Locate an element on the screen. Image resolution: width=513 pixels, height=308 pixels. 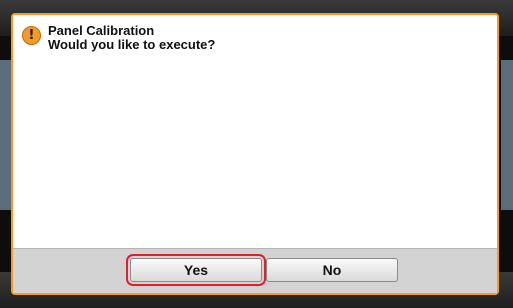
yes-button: Yes is located at coordinates (196, 270).